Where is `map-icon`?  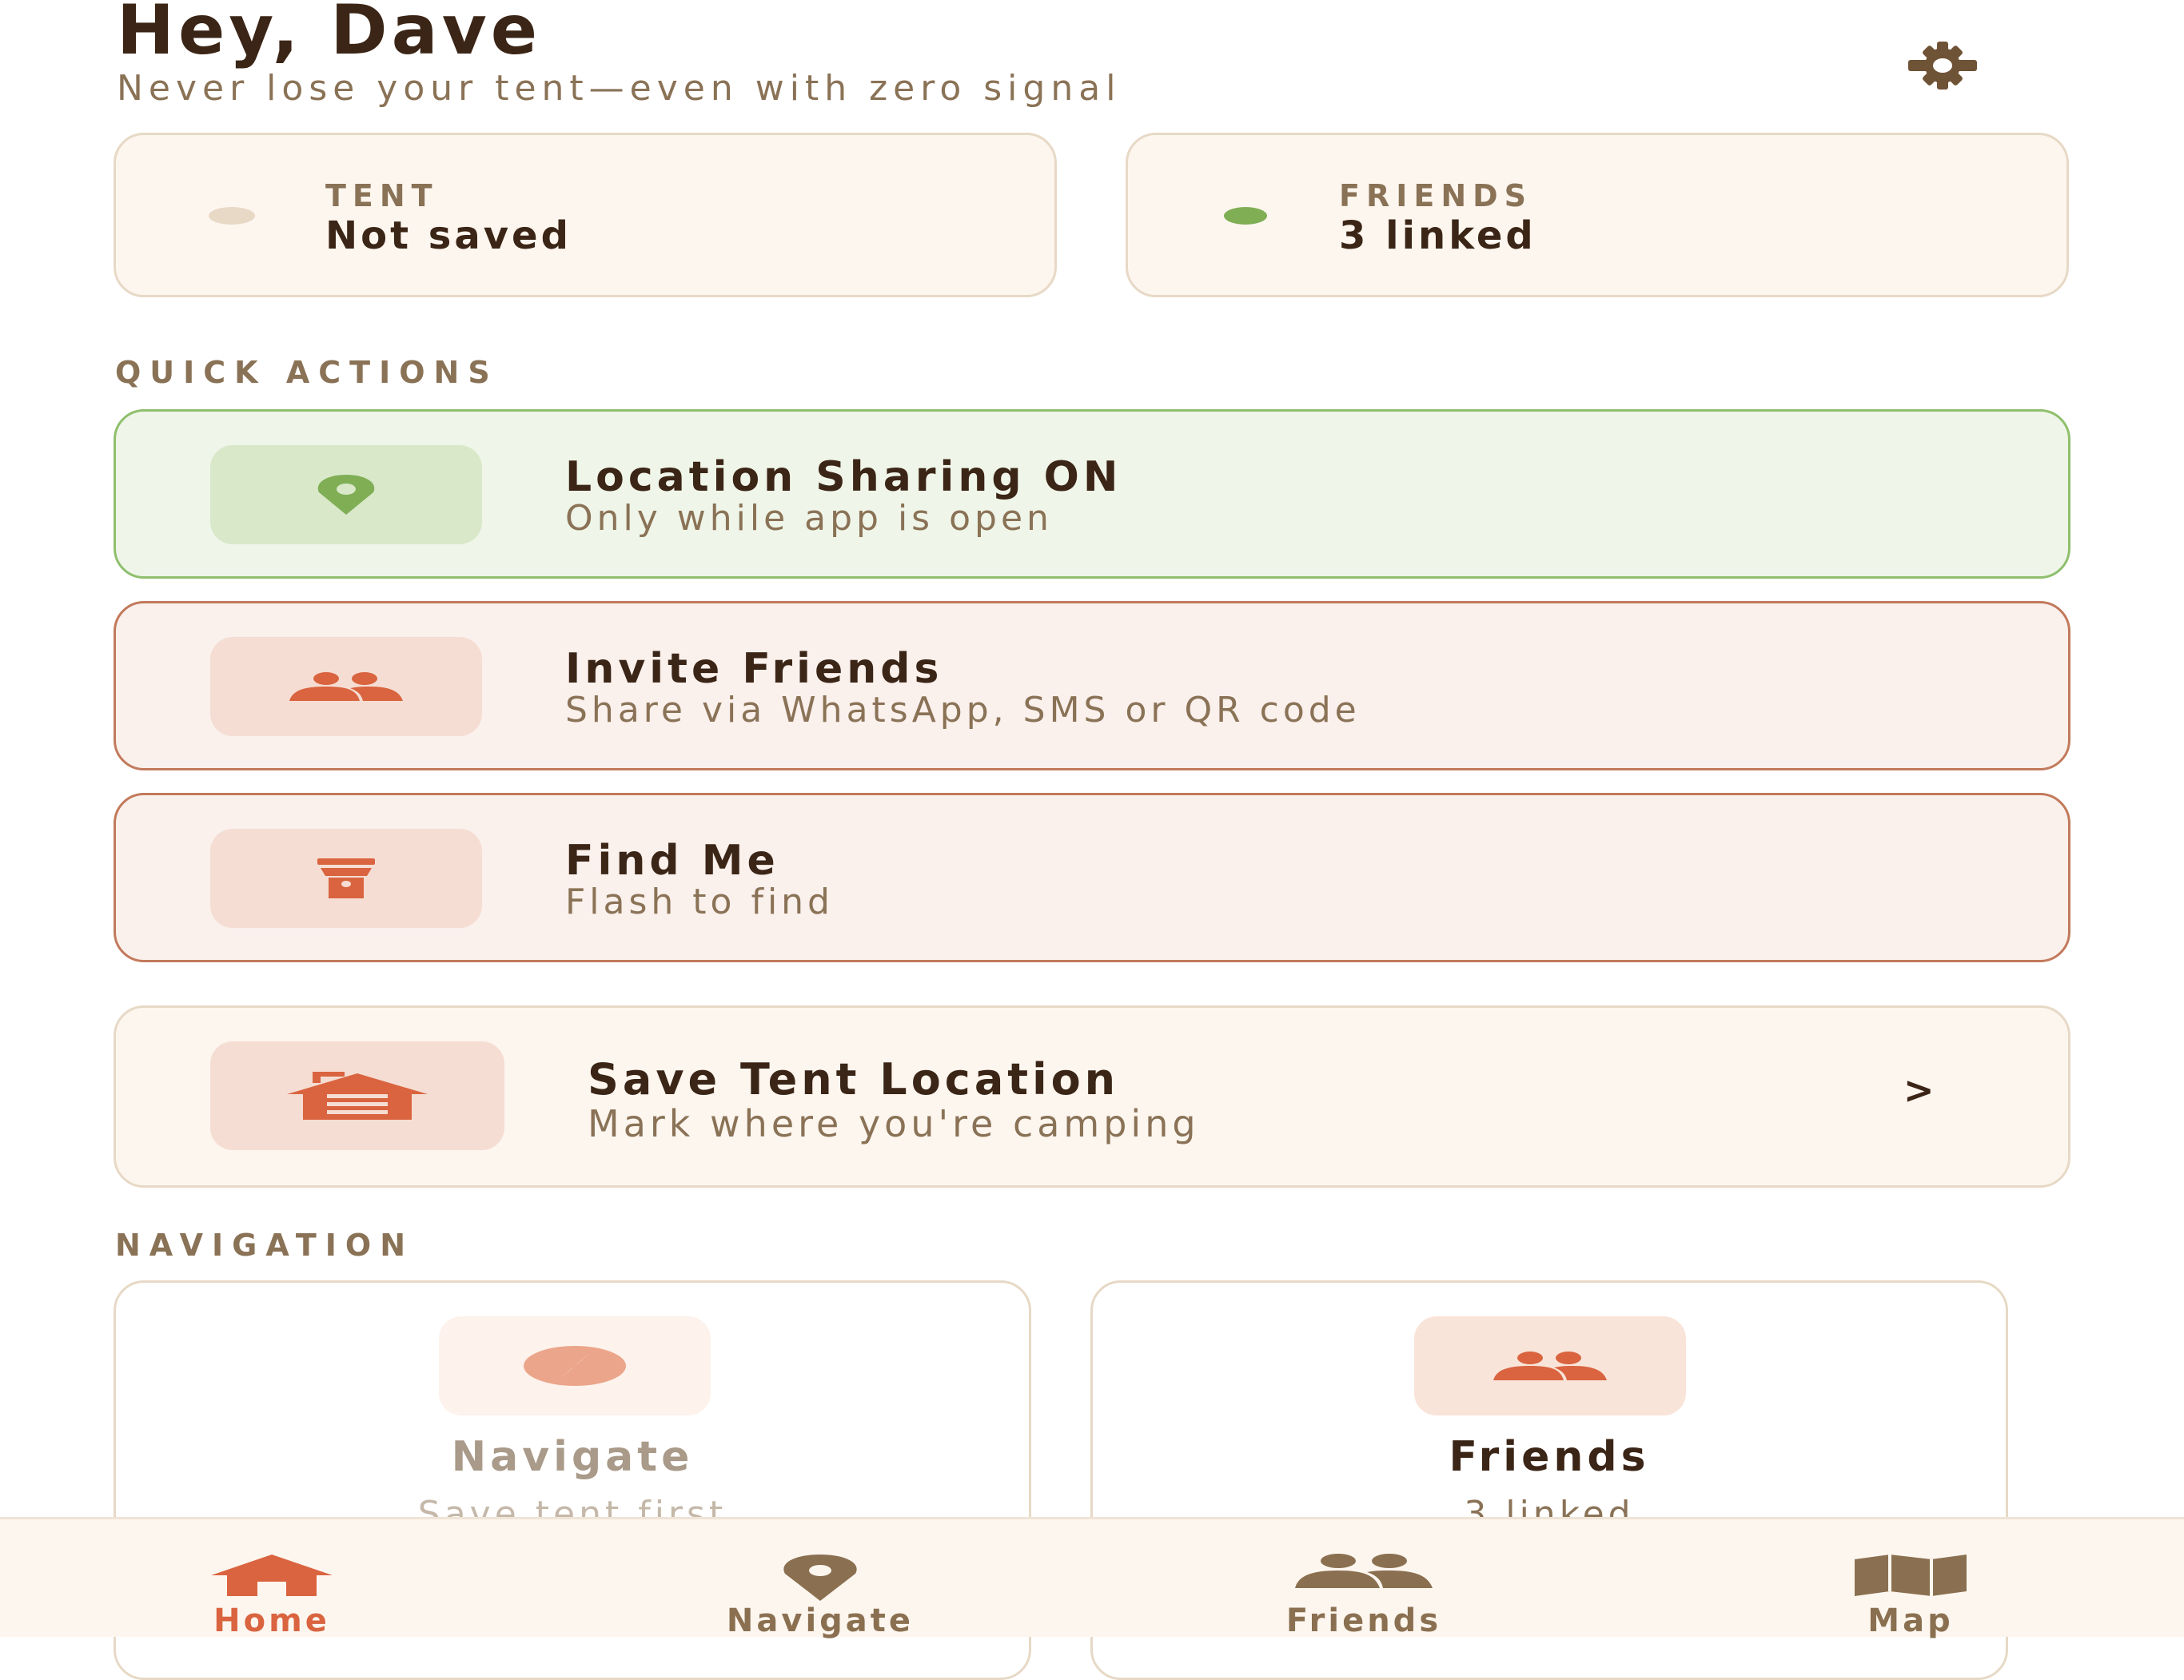
map-icon is located at coordinates (1911, 1575).